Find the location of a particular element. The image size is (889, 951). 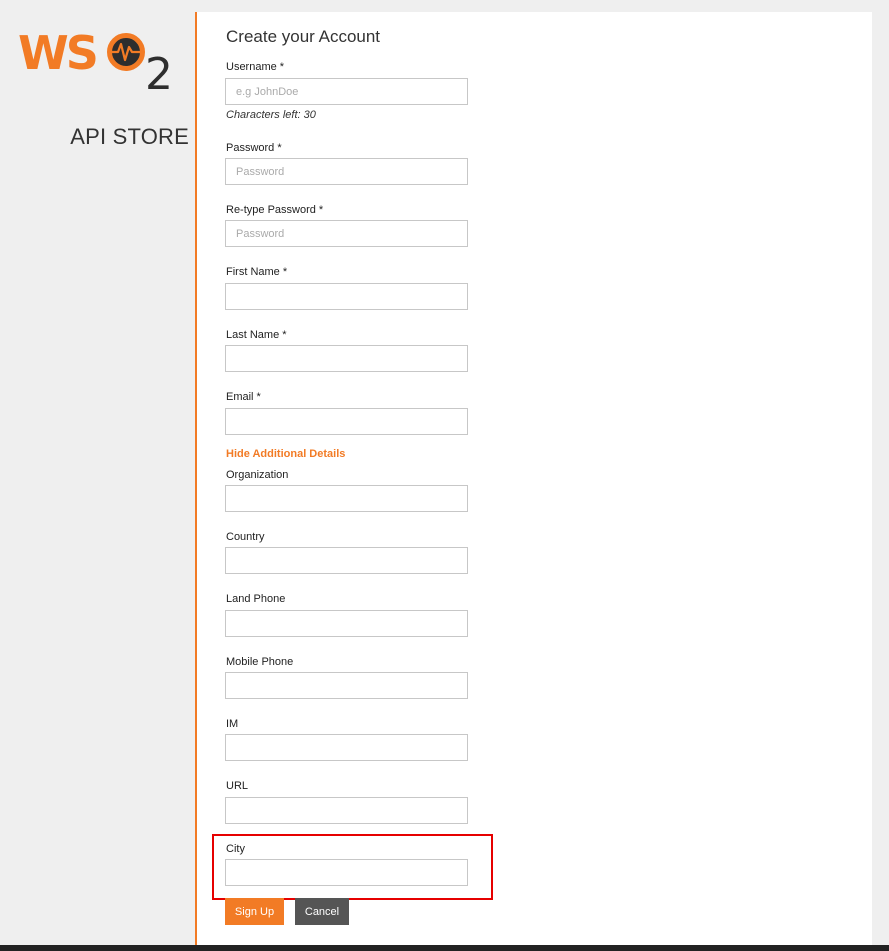

url-label: URL is located at coordinates (237, 786).